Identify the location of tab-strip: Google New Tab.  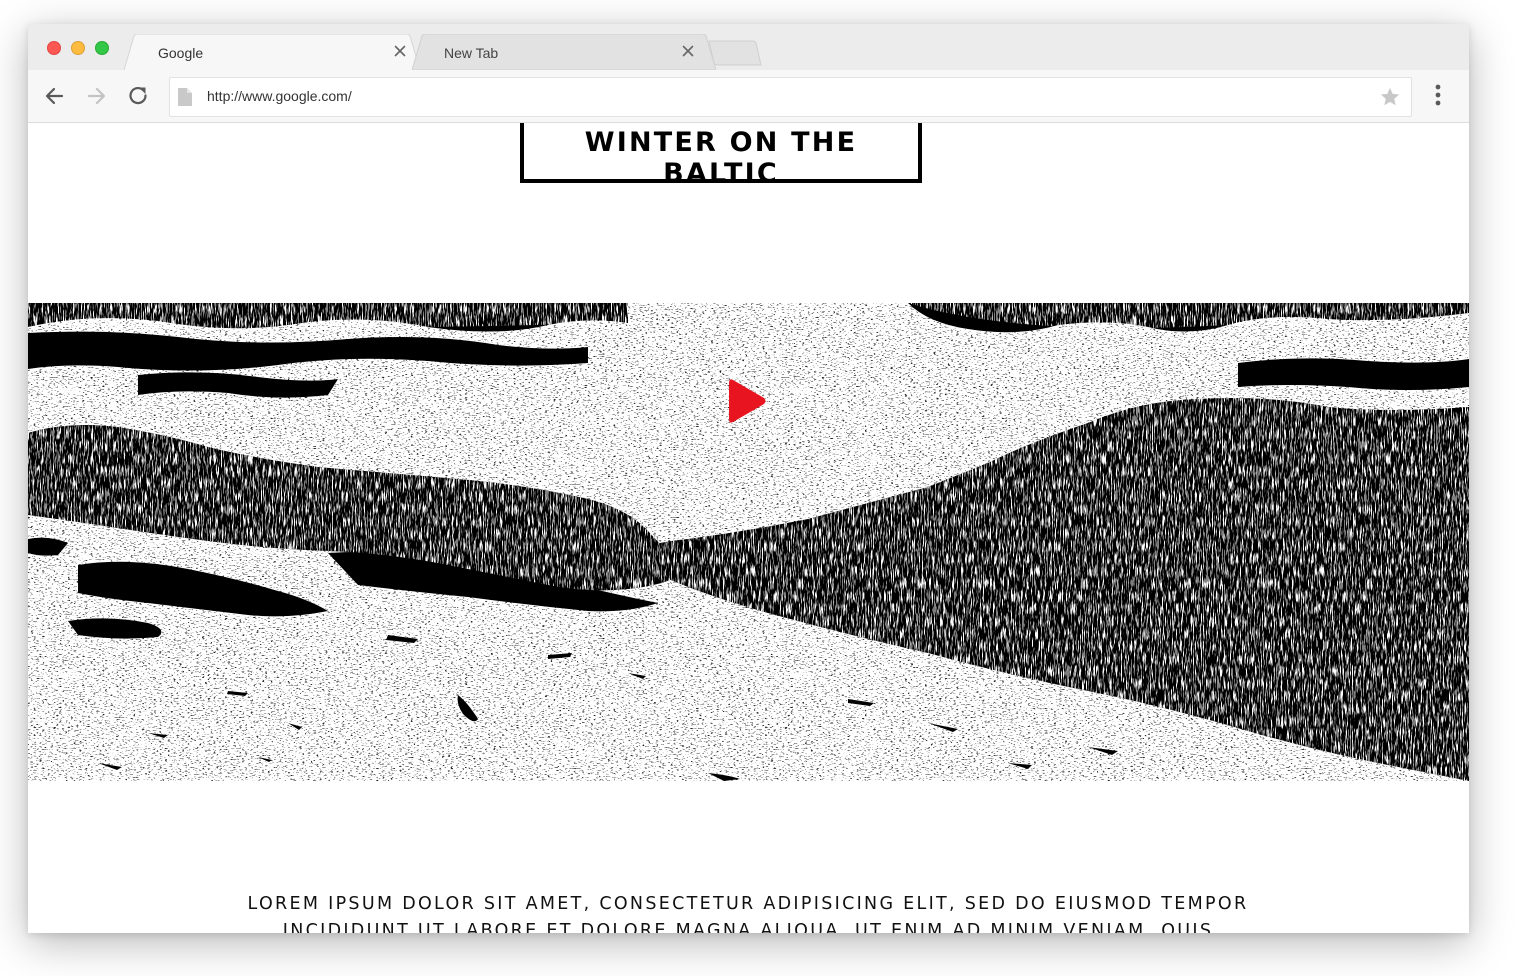
(748, 47).